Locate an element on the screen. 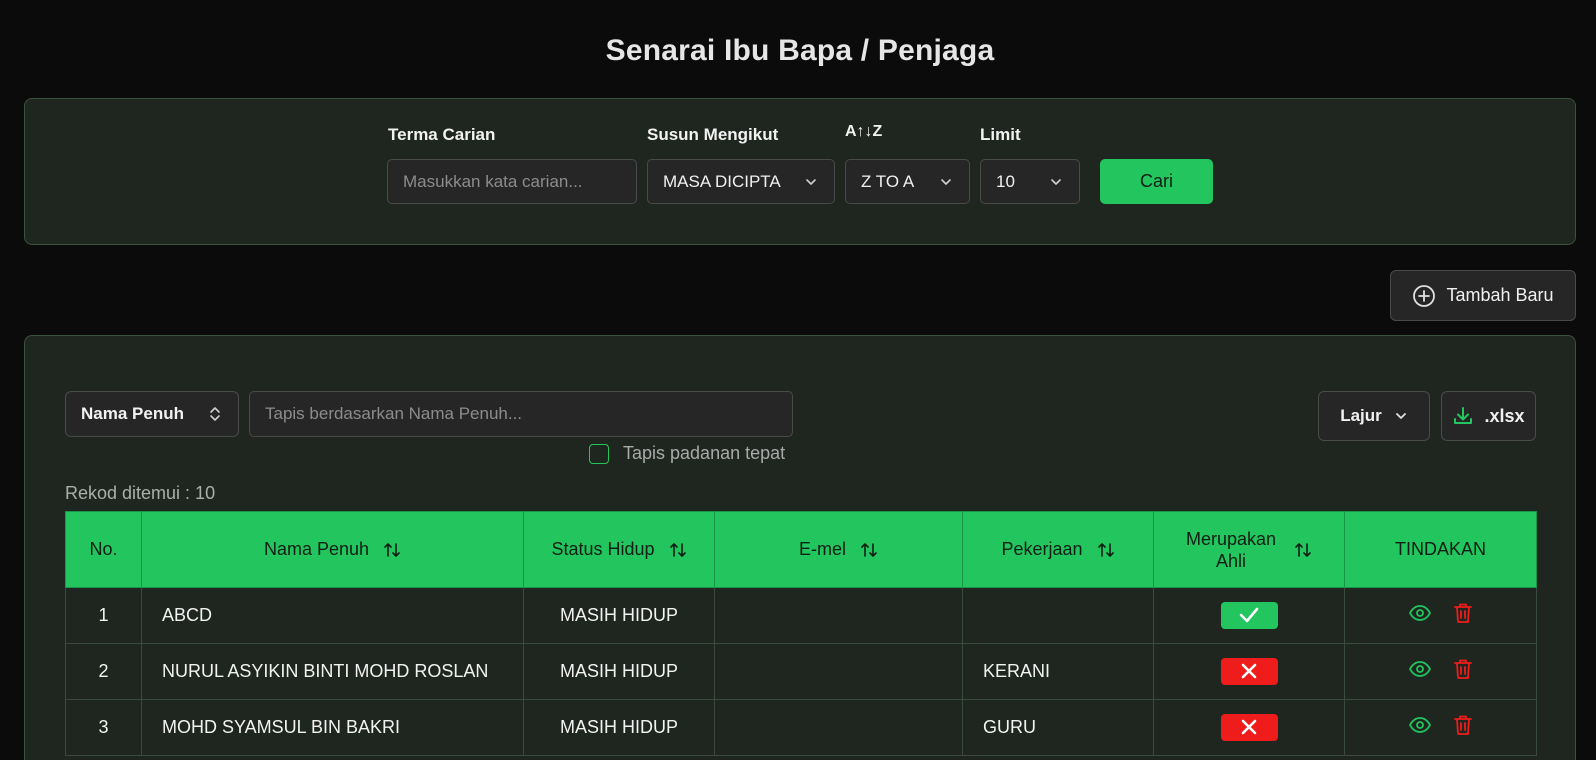 The image size is (1596, 760). header-status: Status Hidup is located at coordinates (619, 549).